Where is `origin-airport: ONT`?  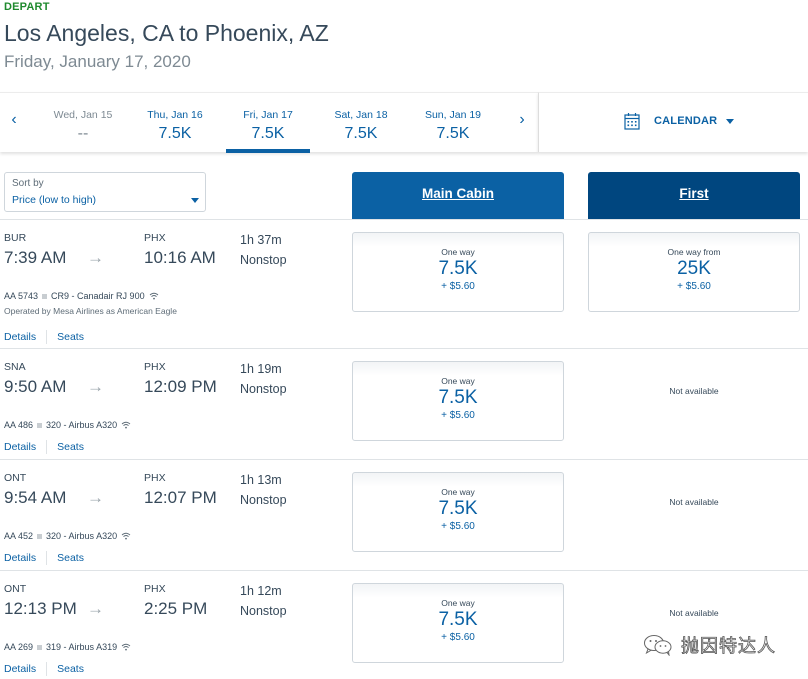
origin-airport: ONT is located at coordinates (15, 478).